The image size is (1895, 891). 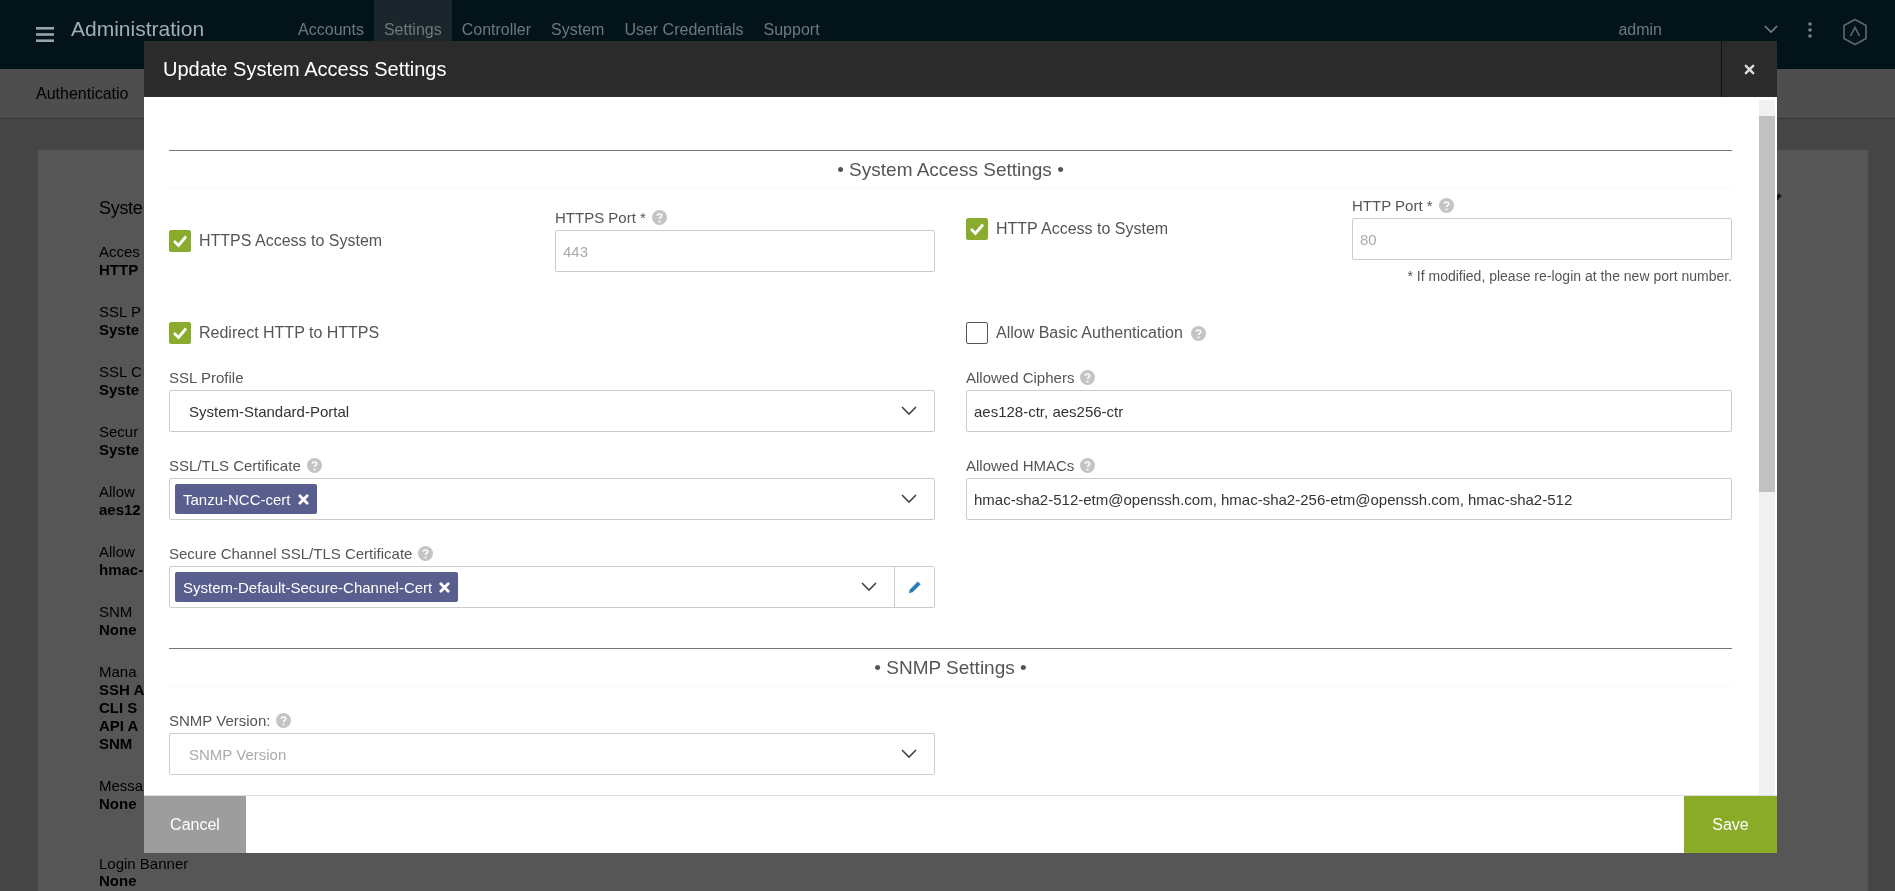 What do you see at coordinates (206, 377) in the screenshot?
I see `field-label: SSL Profile` at bounding box center [206, 377].